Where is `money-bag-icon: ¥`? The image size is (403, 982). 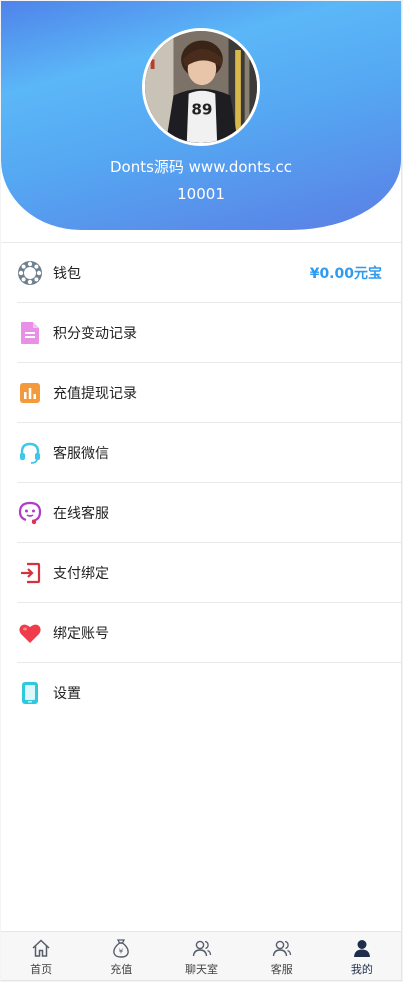
money-bag-icon: ¥ is located at coordinates (121, 948).